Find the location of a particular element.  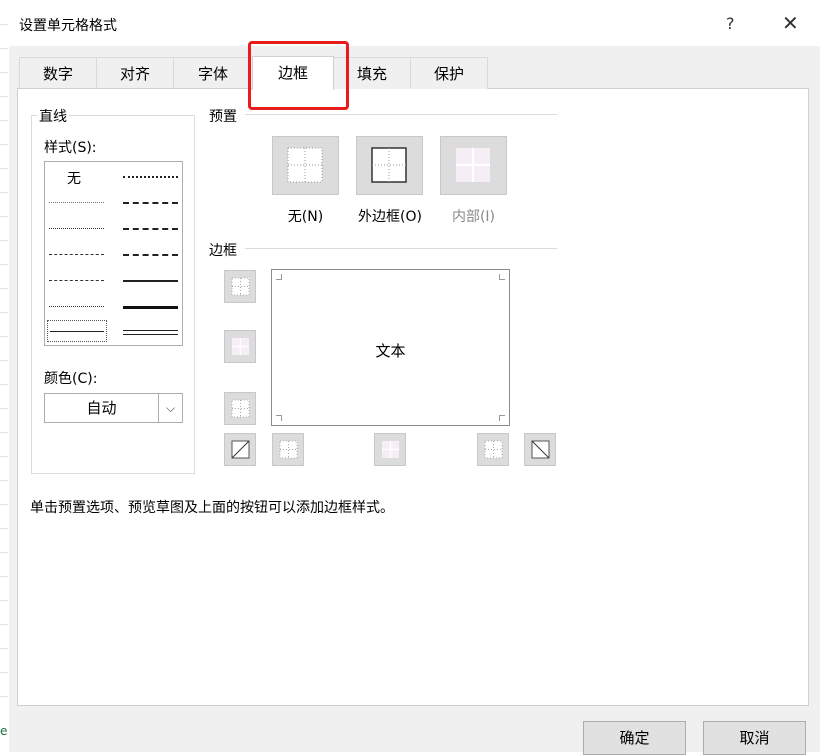

border-inside-vertical-button is located at coordinates (390, 449).